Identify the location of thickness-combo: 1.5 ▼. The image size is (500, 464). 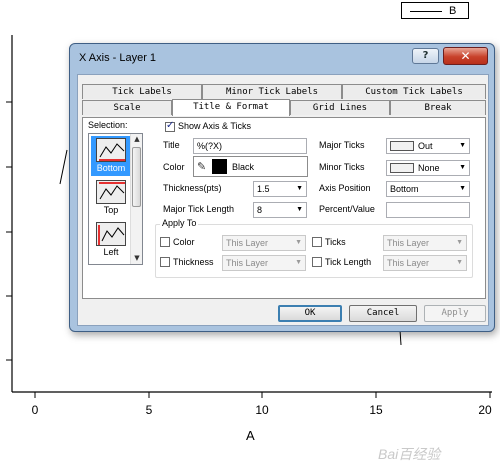
(280, 189).